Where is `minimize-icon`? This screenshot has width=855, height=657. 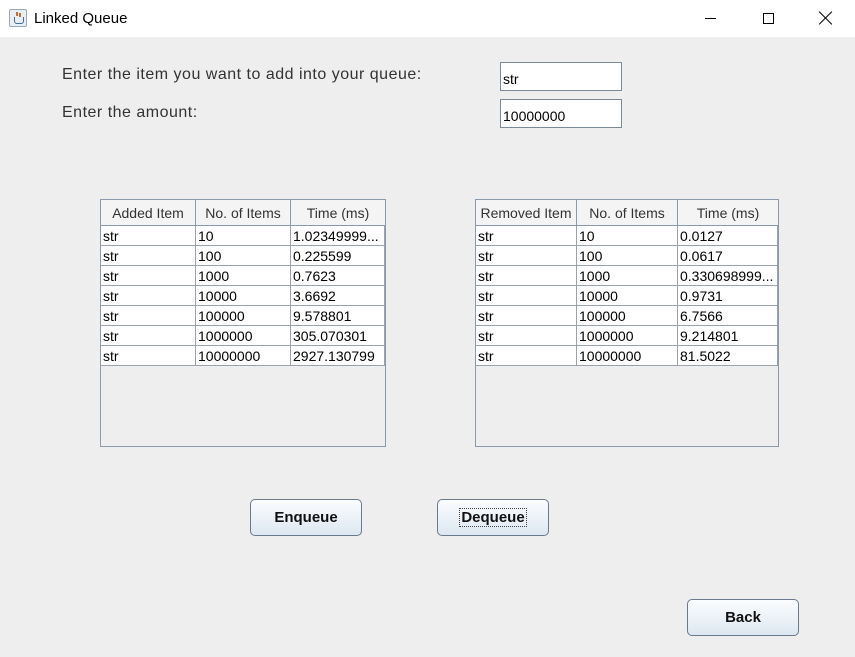 minimize-icon is located at coordinates (710, 18).